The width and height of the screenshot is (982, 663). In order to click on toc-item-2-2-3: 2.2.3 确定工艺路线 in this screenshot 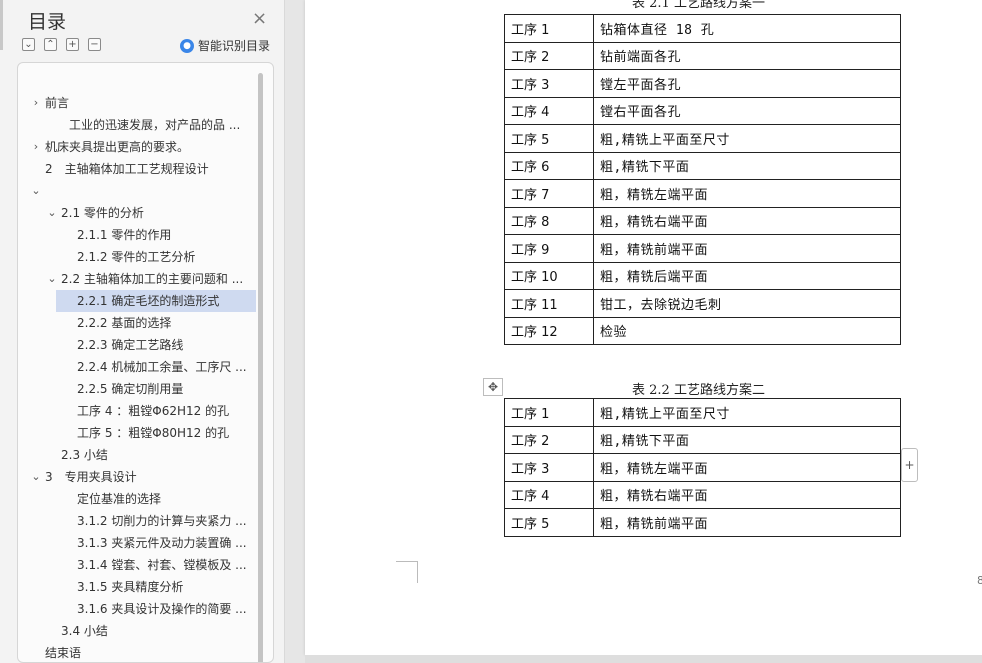, I will do `click(137, 345)`.